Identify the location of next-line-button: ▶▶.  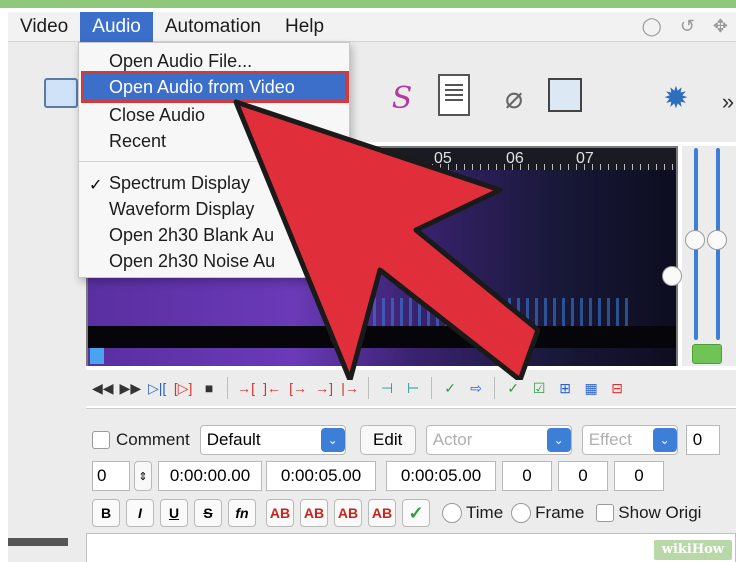
(131, 388).